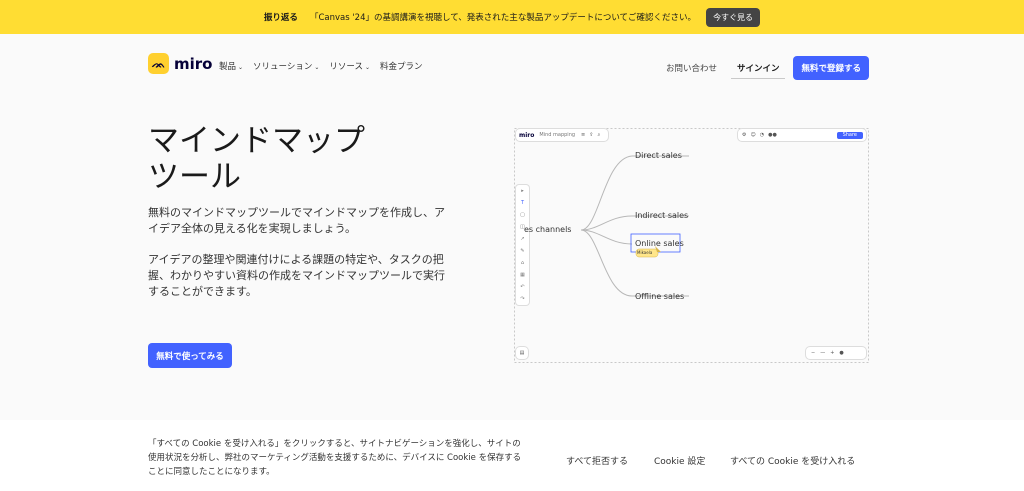 The width and height of the screenshot is (1024, 491). I want to click on try-free-button: 無料で使ってみる, so click(190, 355).